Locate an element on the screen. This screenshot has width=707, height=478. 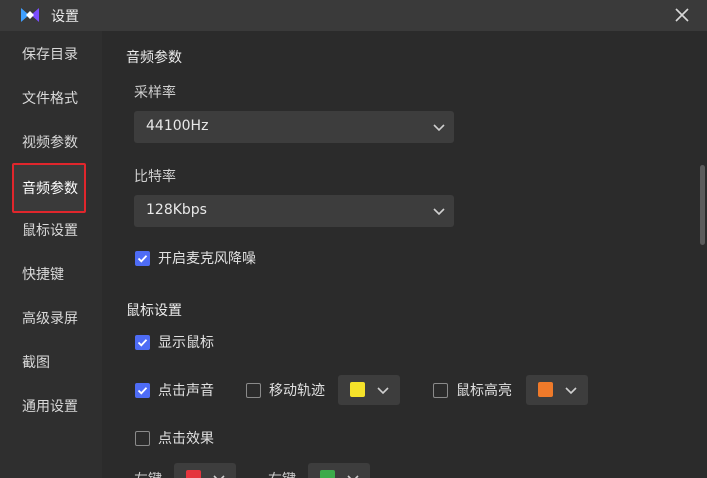
move-track-label: 移动轨迹 is located at coordinates (297, 391).